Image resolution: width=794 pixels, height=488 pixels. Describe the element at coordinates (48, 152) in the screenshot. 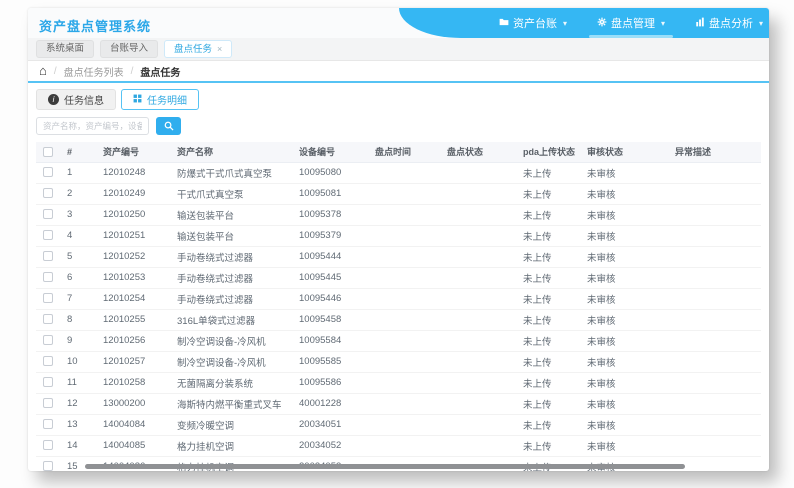

I see `select-all-checkbox` at that location.